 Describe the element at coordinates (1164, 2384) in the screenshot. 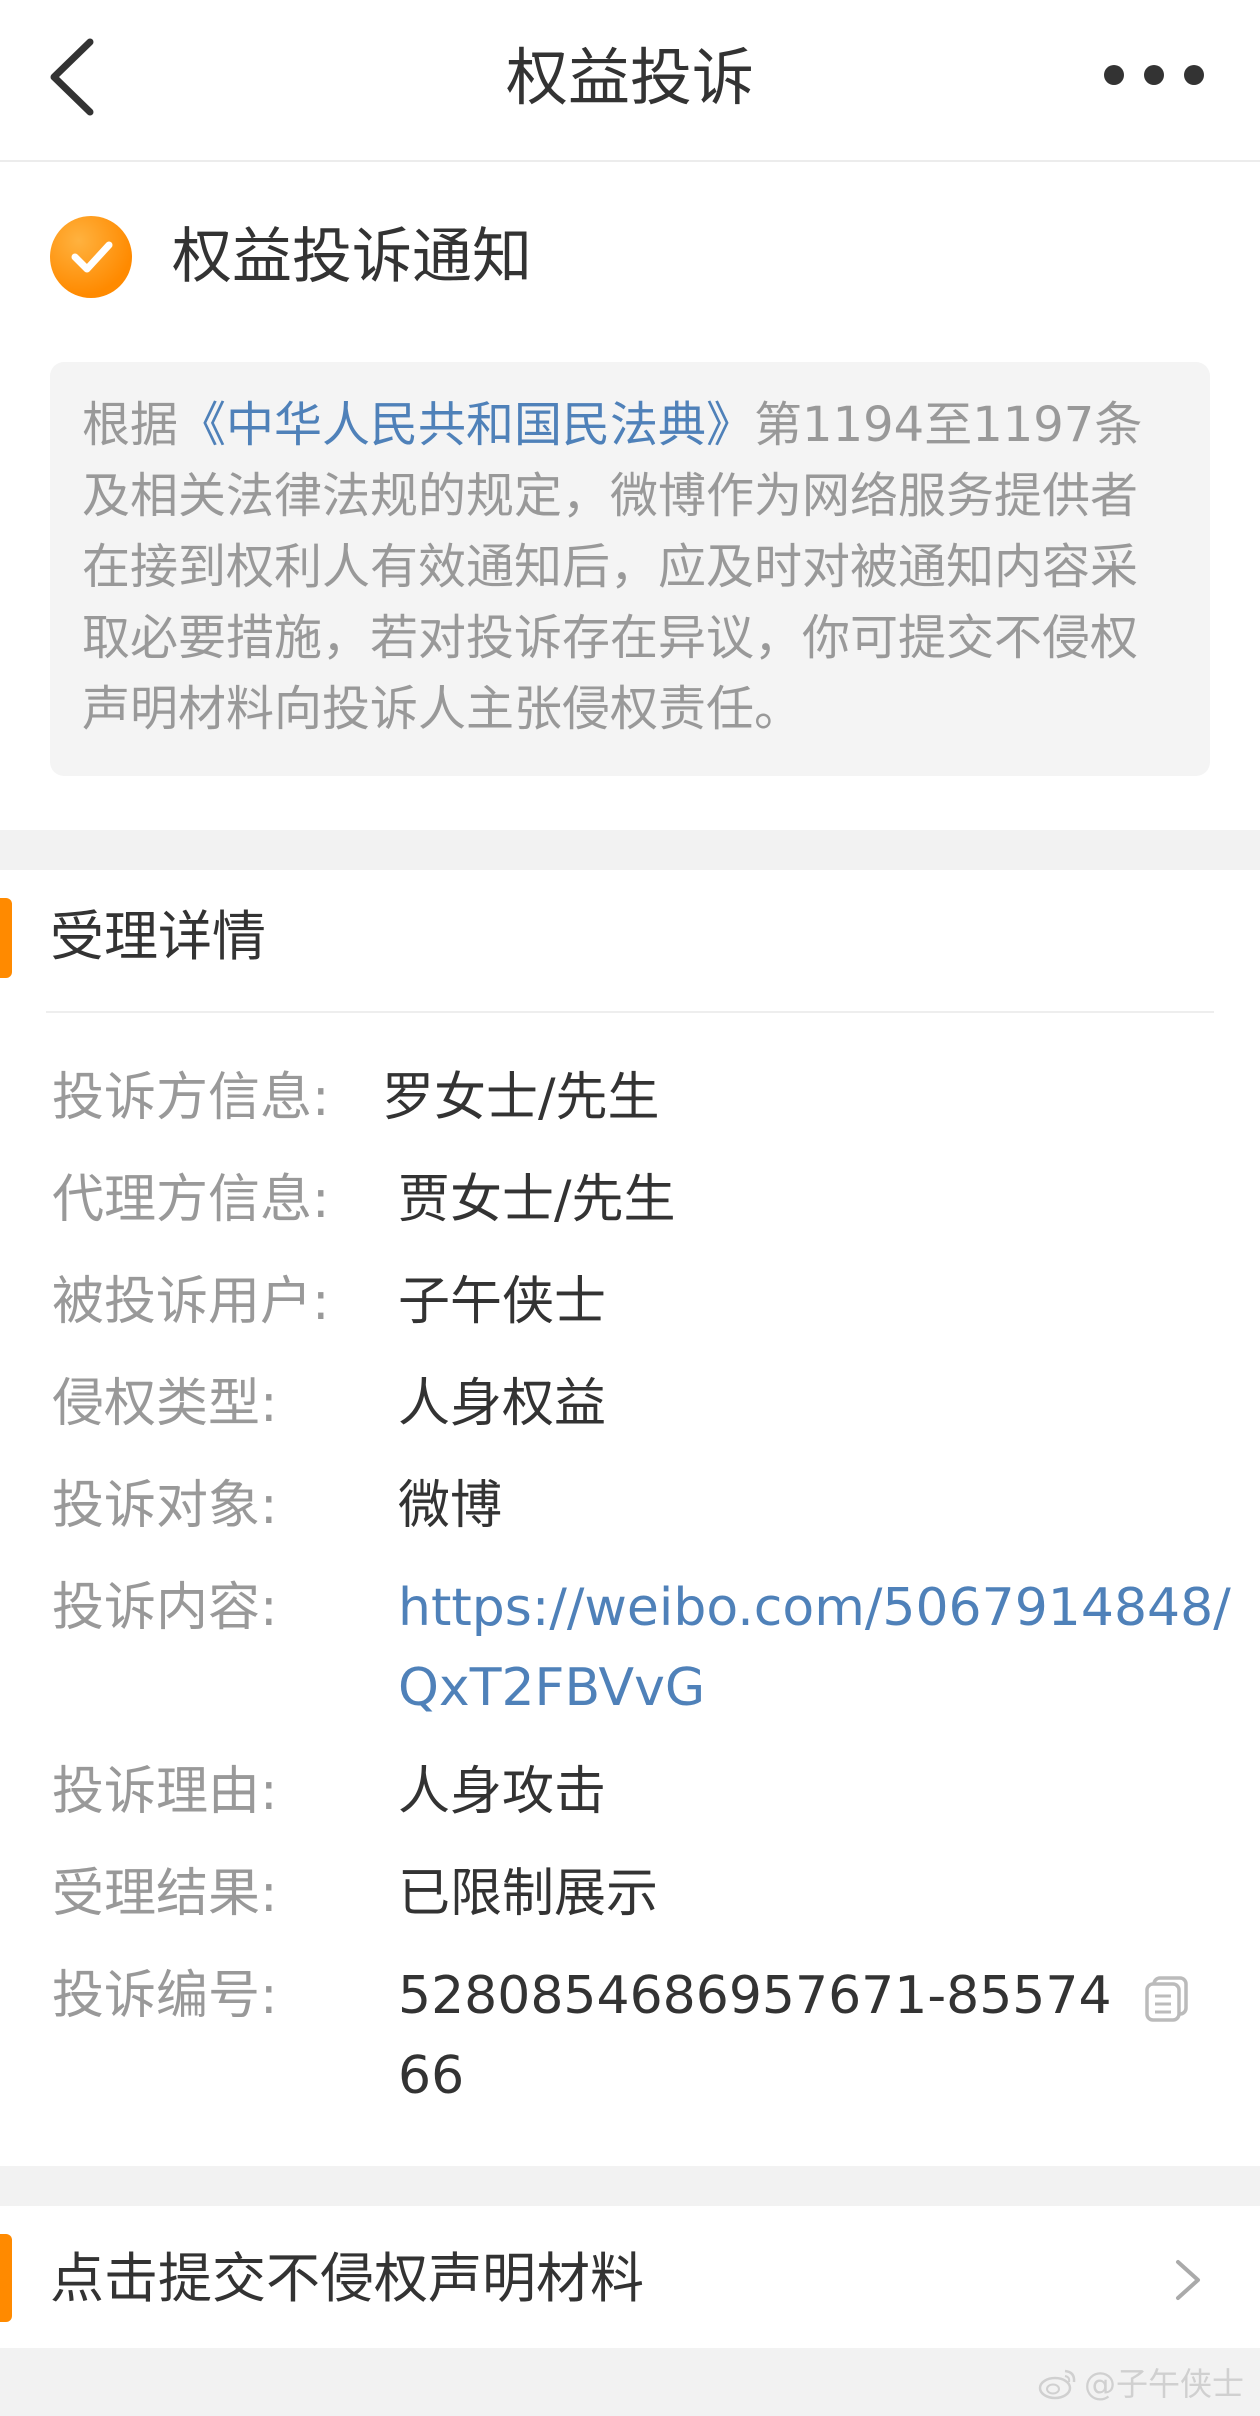

I see `watermark-text: @子午侠士` at that location.